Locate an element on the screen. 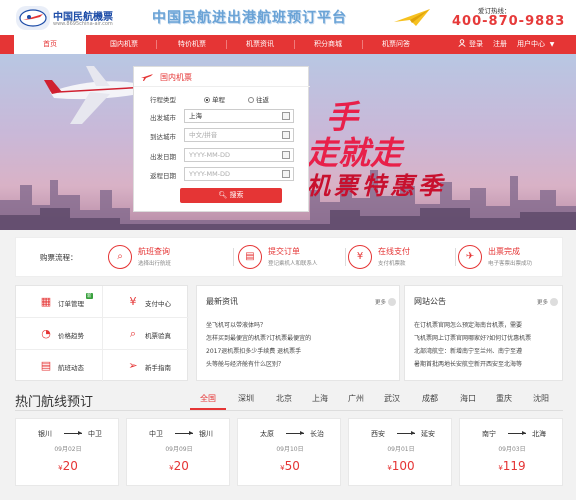 This screenshot has height=500, width=576. nav-item-special-tickets: 特价机票 is located at coordinates (192, 44).